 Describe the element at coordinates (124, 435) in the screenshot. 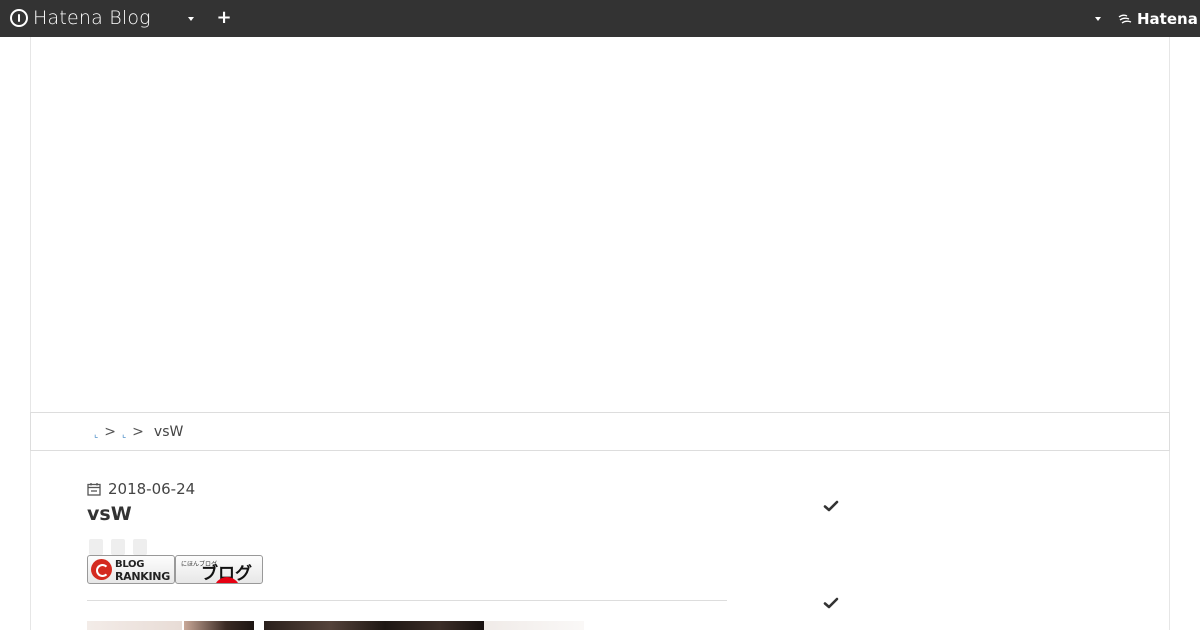

I see `breadcrumb-link-2: ⌞` at that location.